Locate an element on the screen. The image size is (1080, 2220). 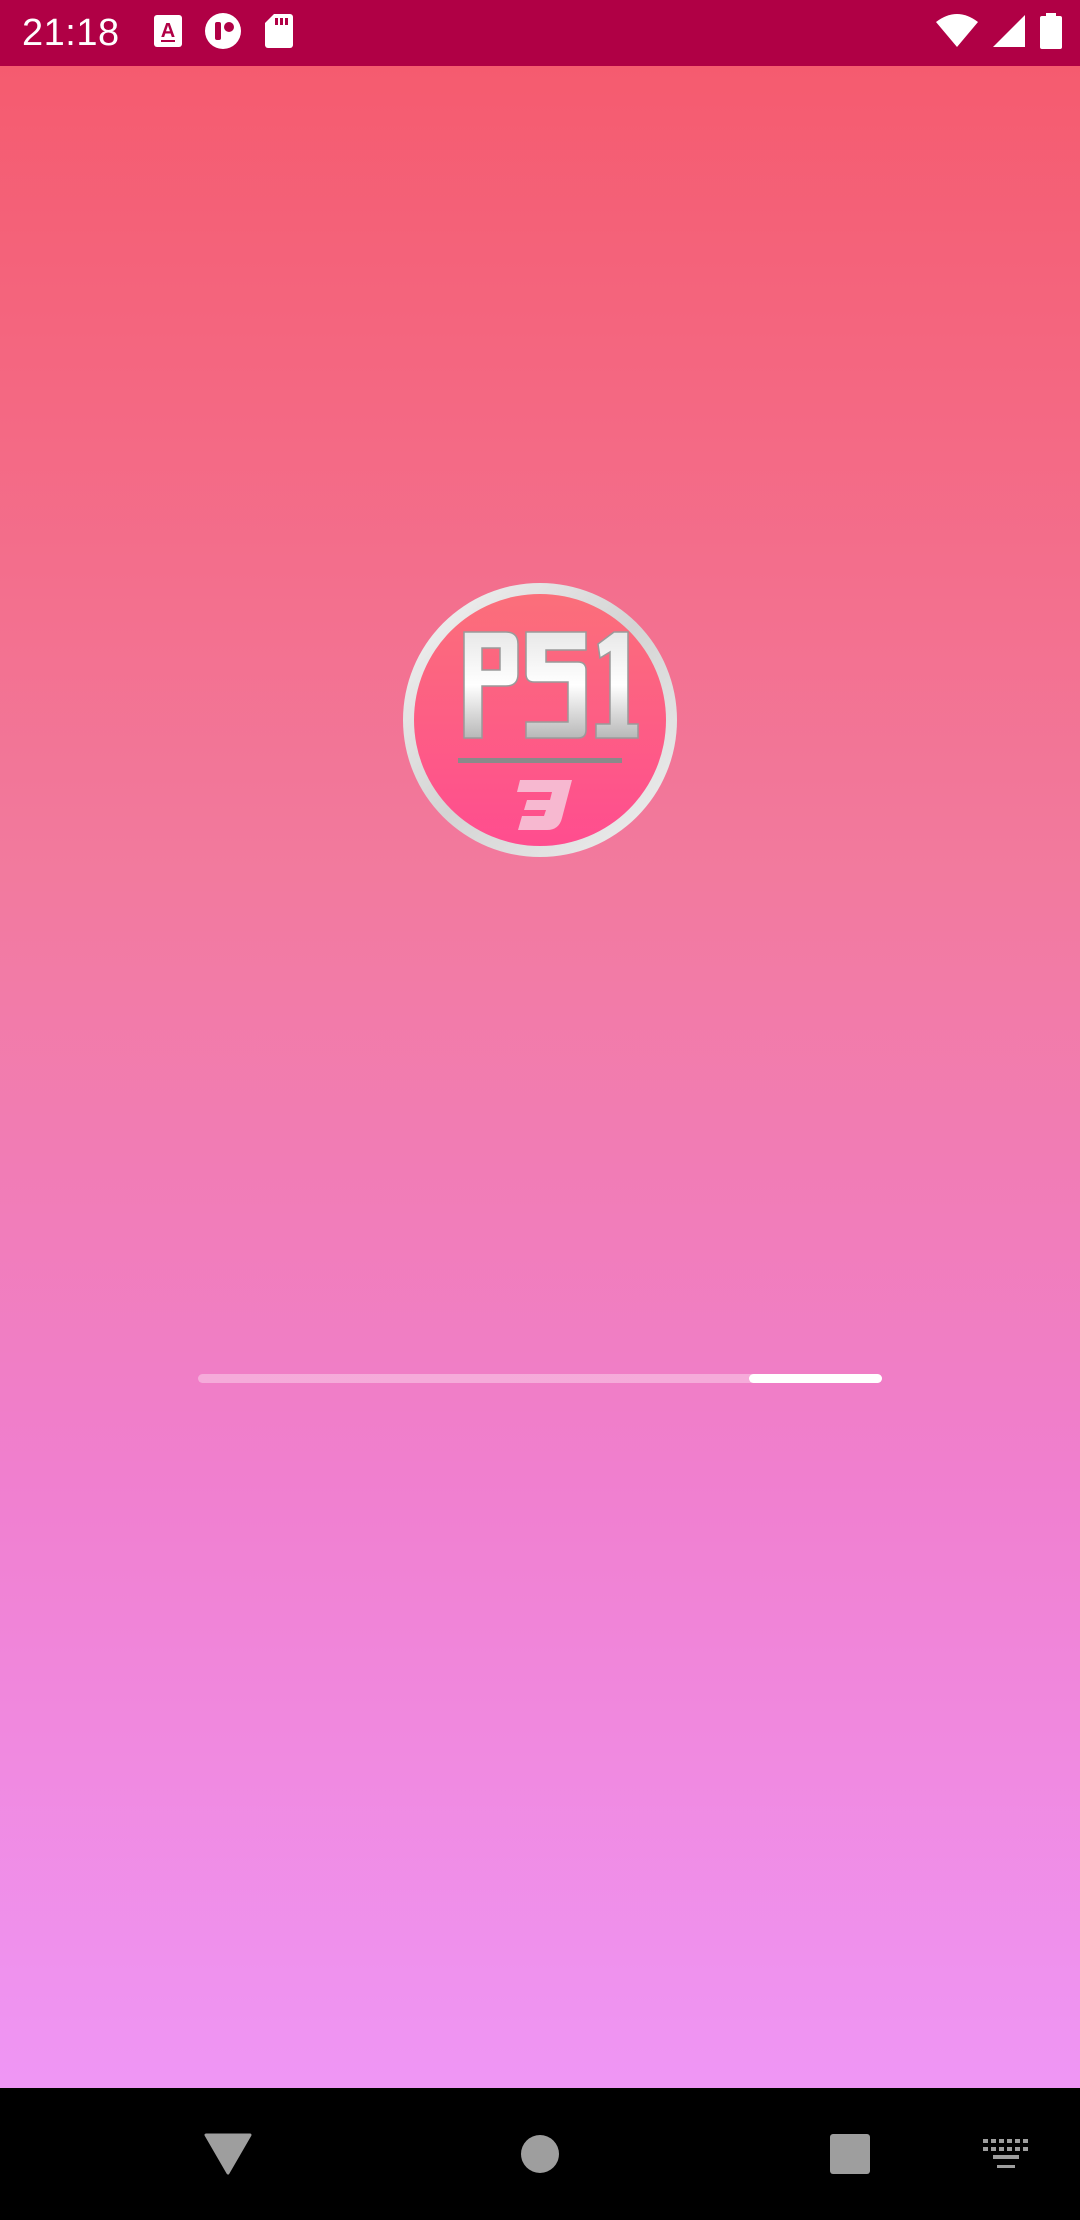
app-logo is located at coordinates (540, 720).